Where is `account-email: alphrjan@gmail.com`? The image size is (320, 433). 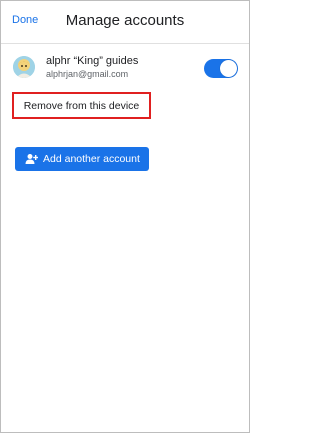 account-email: alphrjan@gmail.com is located at coordinates (87, 74).